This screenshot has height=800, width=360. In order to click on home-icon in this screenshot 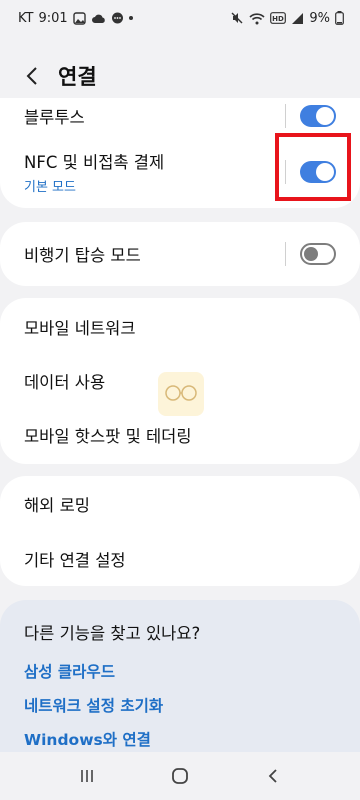, I will do `click(180, 776)`.